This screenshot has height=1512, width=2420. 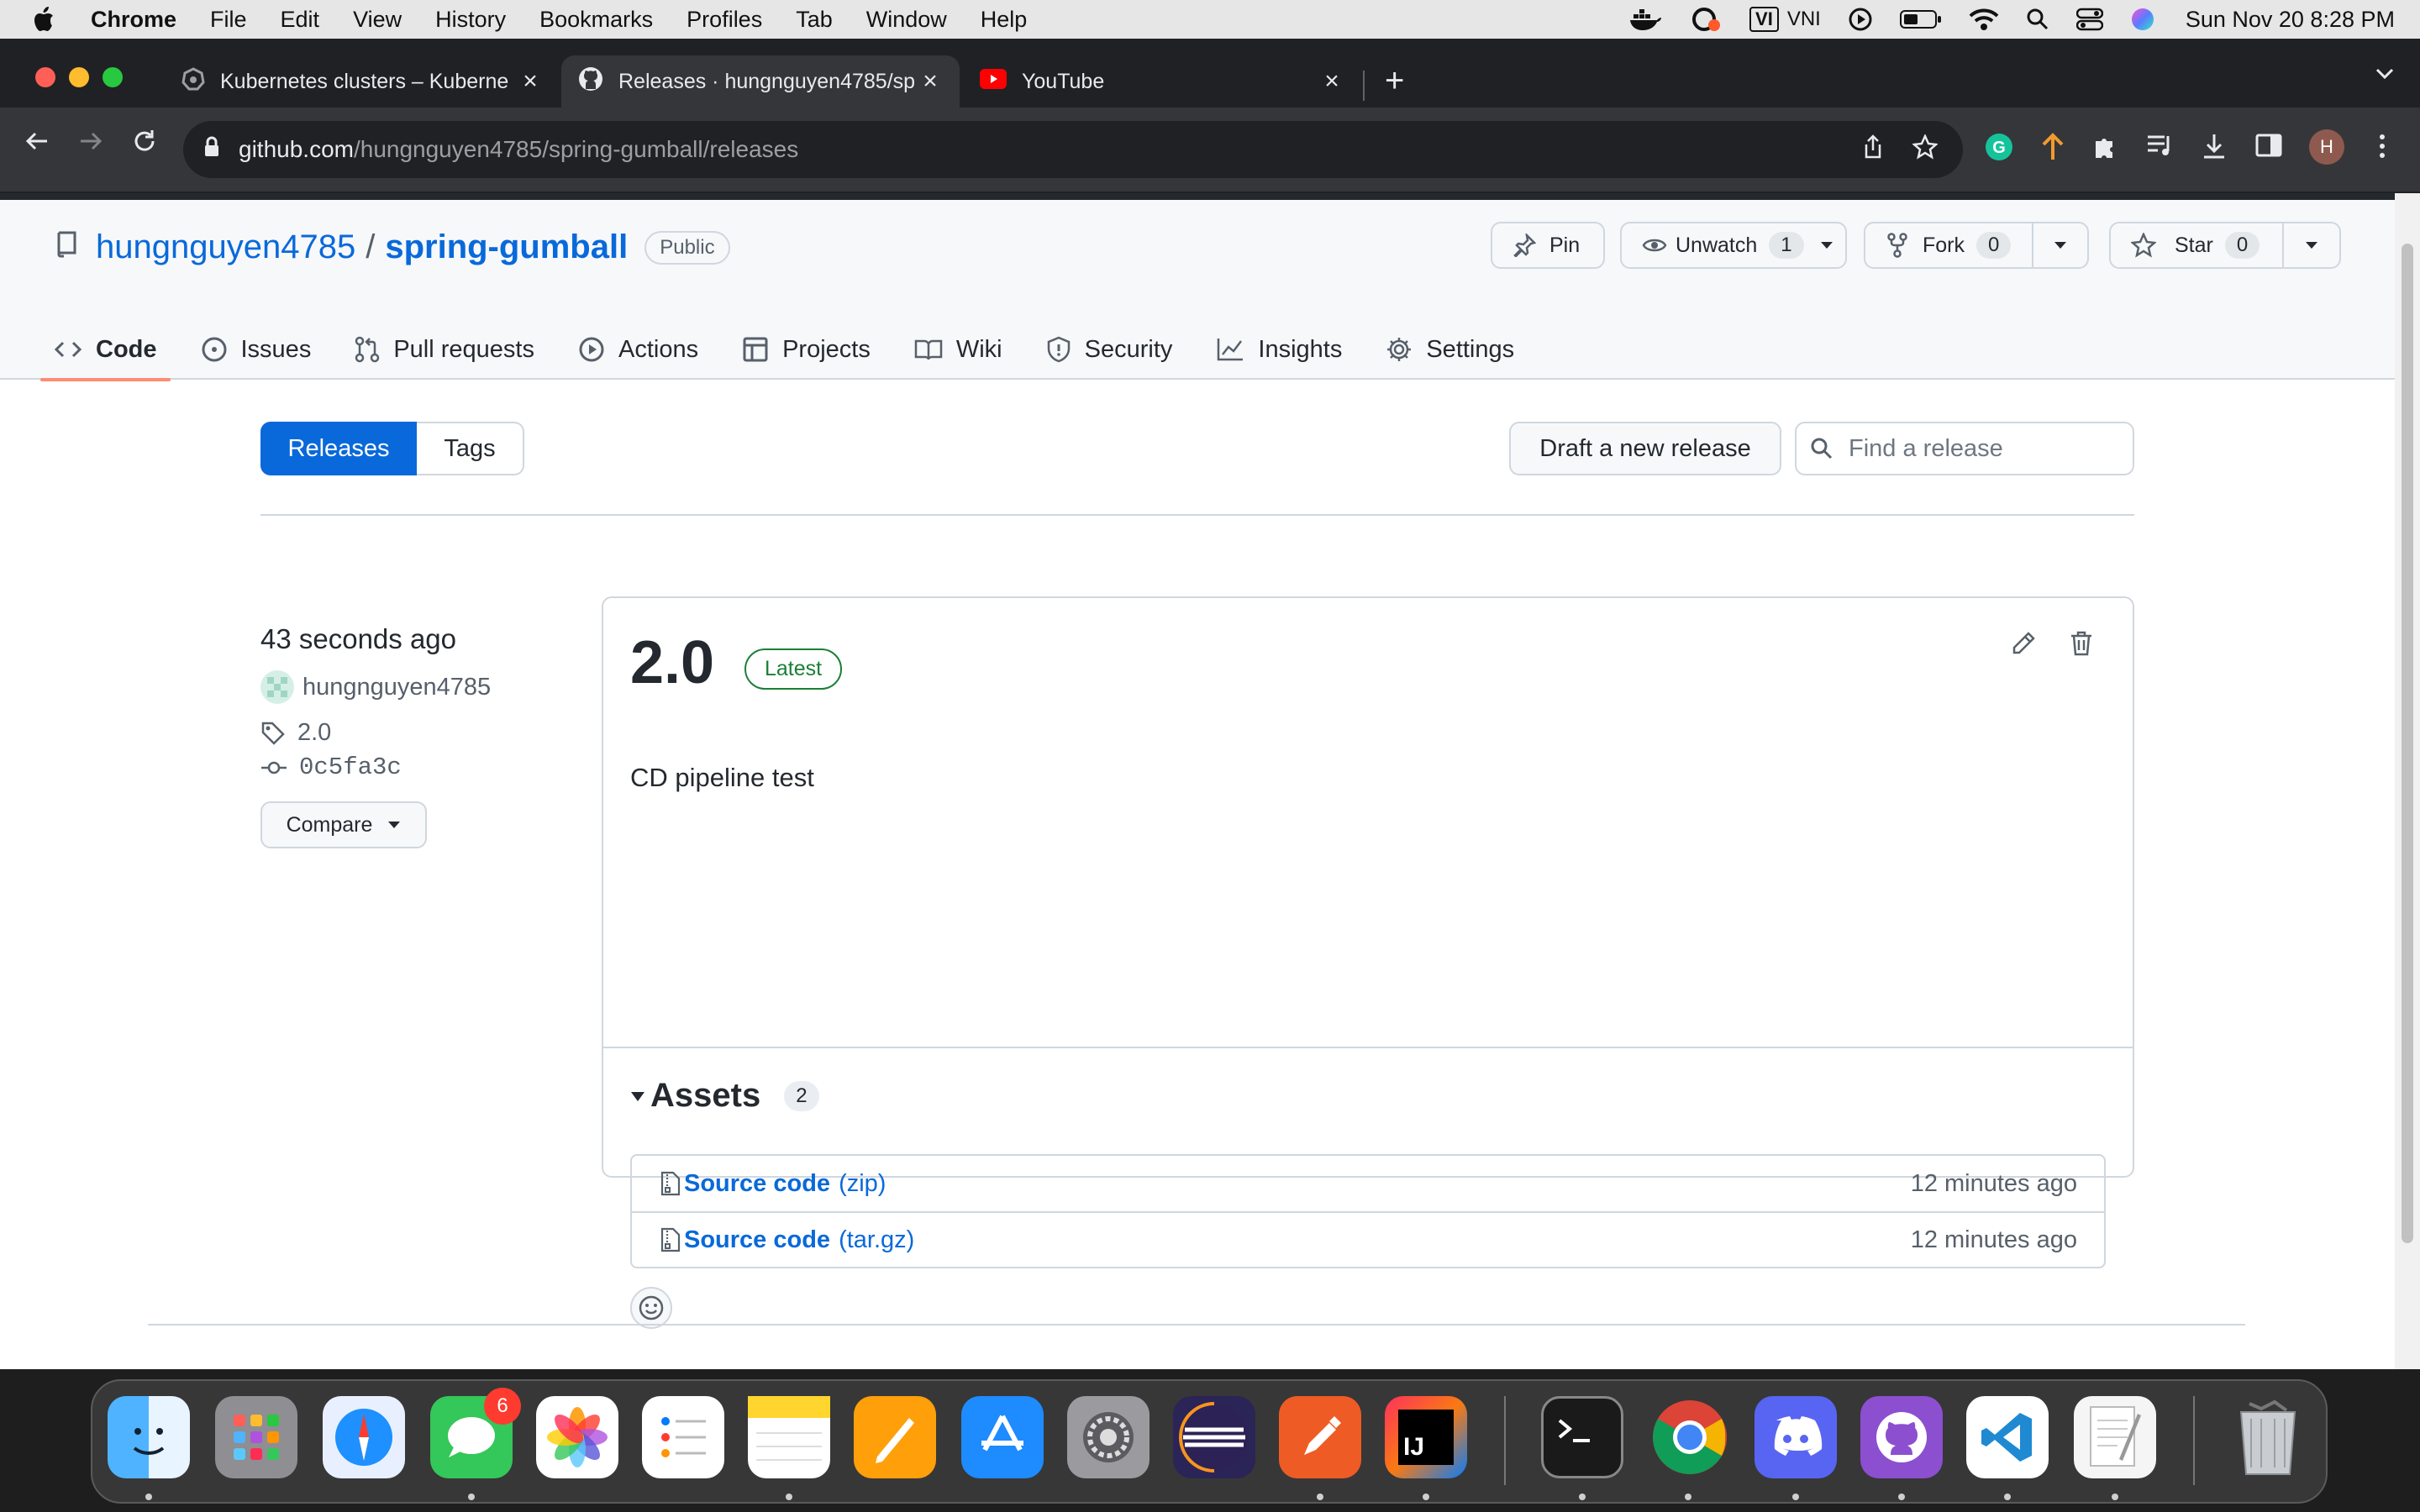 I want to click on star-button: Star 0, so click(x=2197, y=245).